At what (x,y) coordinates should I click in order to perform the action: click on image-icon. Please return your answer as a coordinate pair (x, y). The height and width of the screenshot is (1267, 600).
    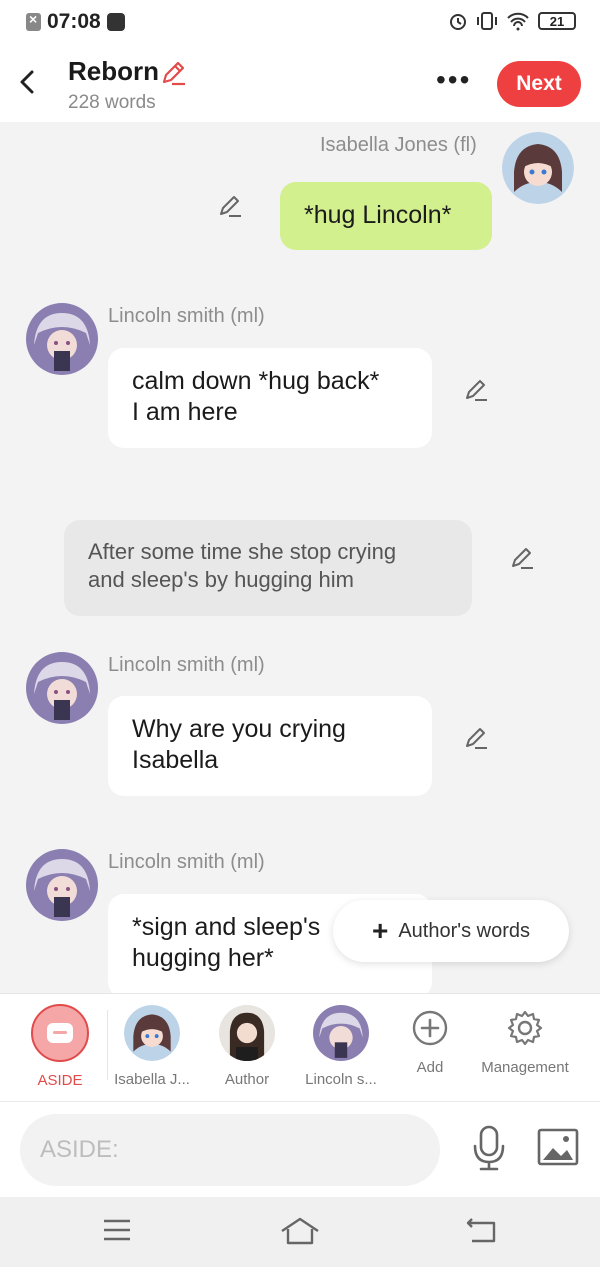
    Looking at the image, I should click on (558, 1147).